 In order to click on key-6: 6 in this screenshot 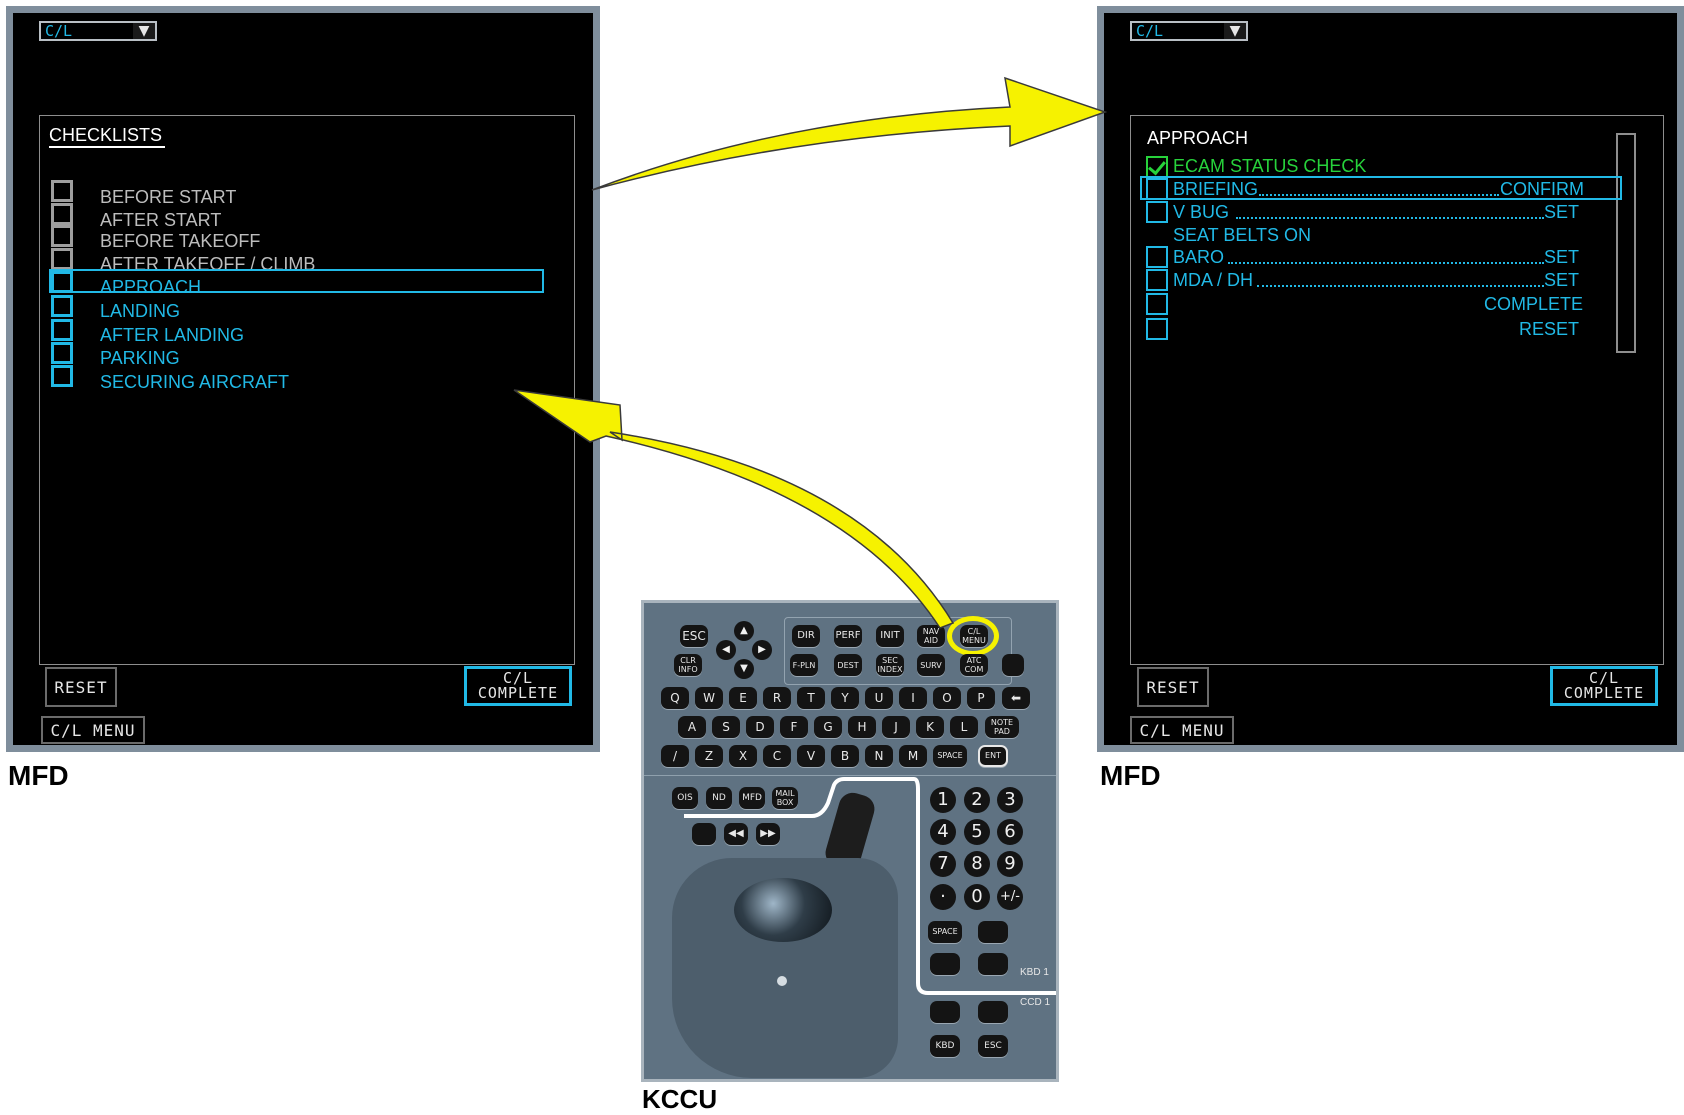, I will do `click(1010, 832)`.